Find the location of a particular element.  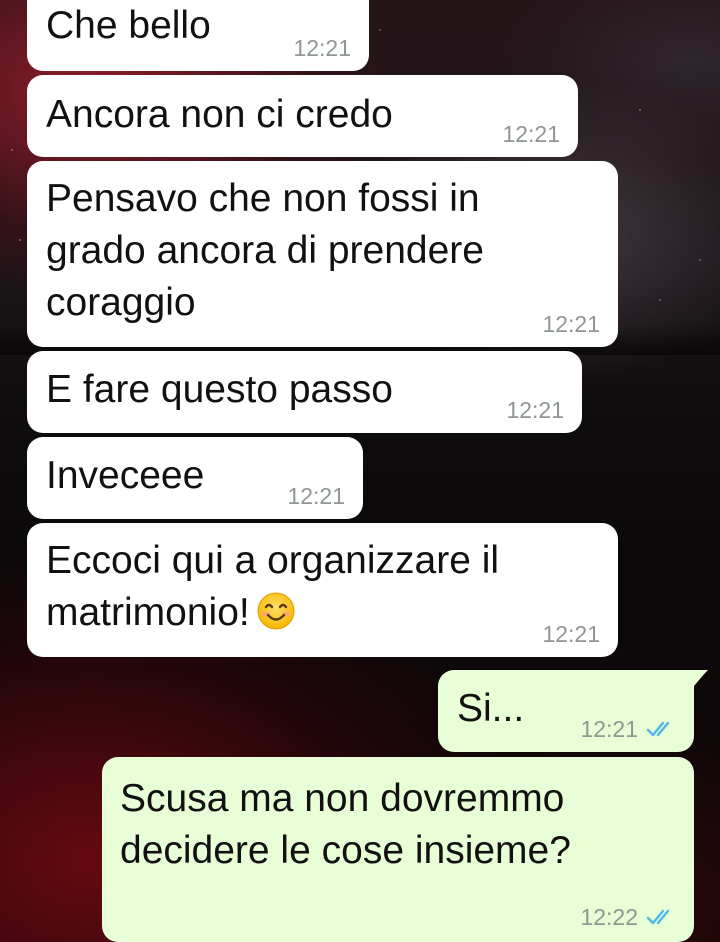

smiling-face-emoji-icon is located at coordinates (276, 611).